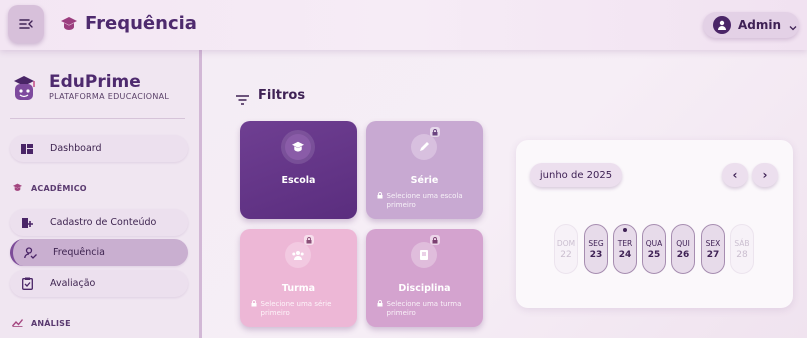 This screenshot has width=807, height=338. Describe the element at coordinates (242, 99) in the screenshot. I see `filter-icon` at that location.